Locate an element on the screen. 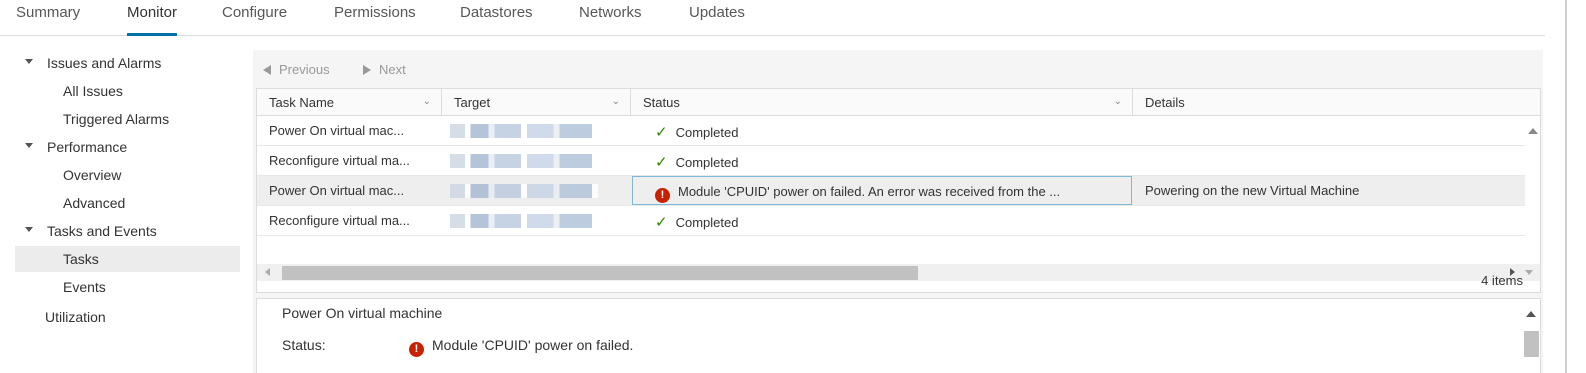 This screenshot has width=1586, height=373. scroll-down-icon is located at coordinates (1529, 272).